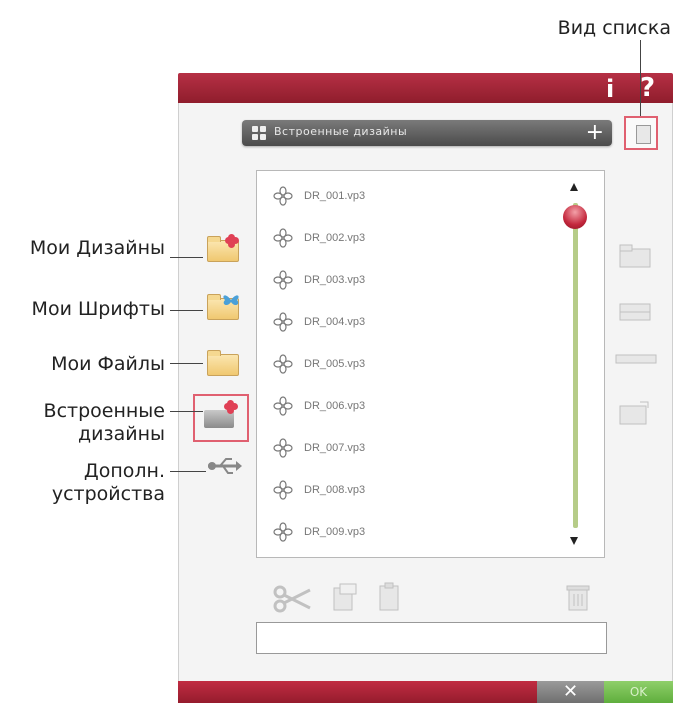 This screenshot has width=677, height=703. I want to click on info-button: i, so click(610, 89).